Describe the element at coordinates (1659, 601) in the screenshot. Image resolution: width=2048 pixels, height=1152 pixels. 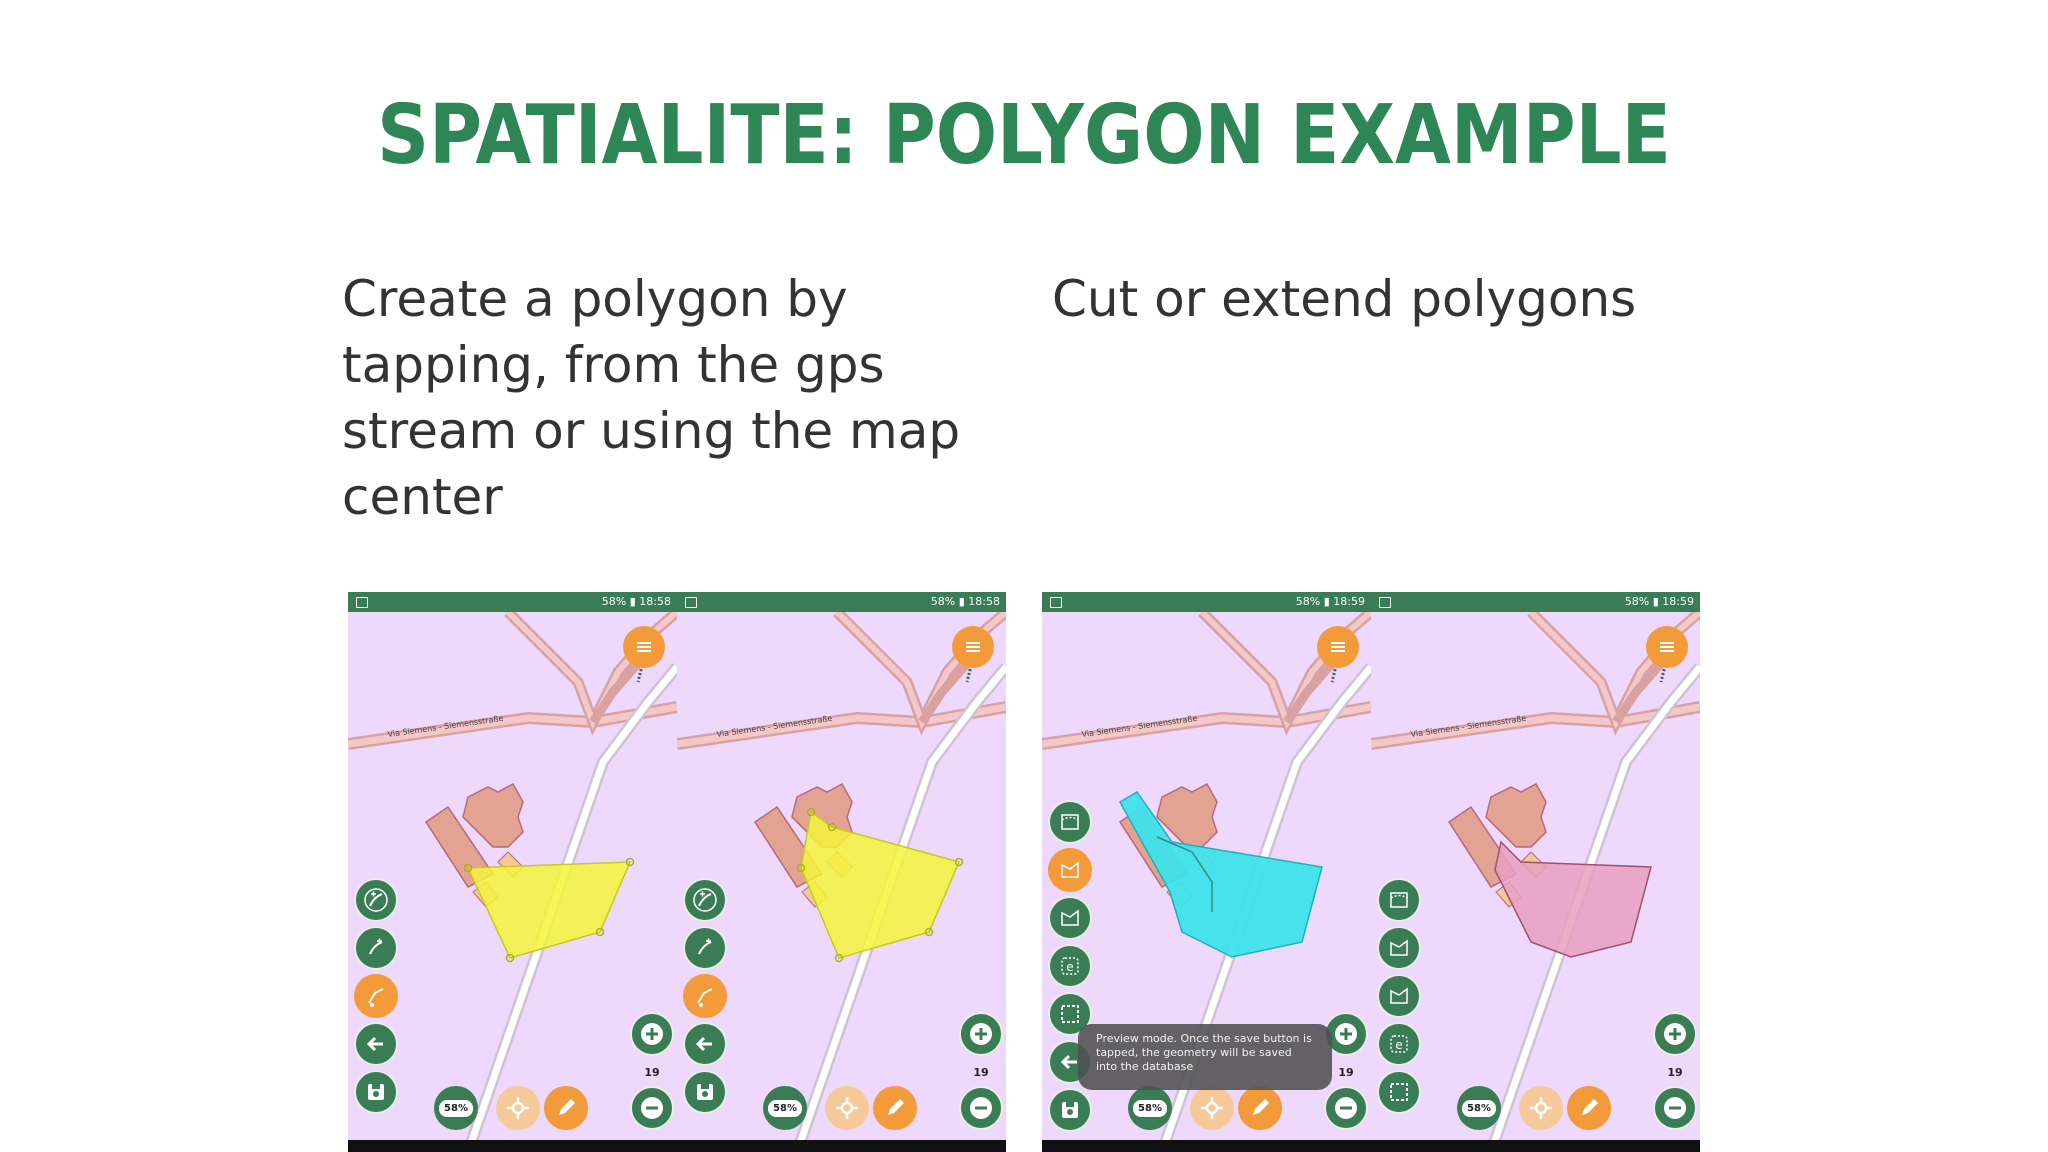
I see `status-text: 58% ▮ 18:59` at that location.